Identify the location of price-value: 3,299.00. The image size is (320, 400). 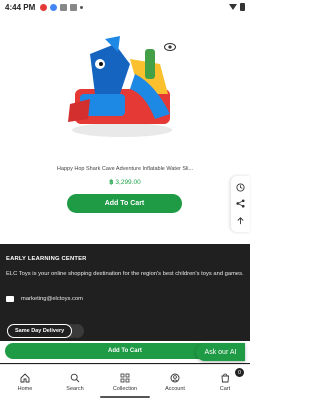
(128, 182).